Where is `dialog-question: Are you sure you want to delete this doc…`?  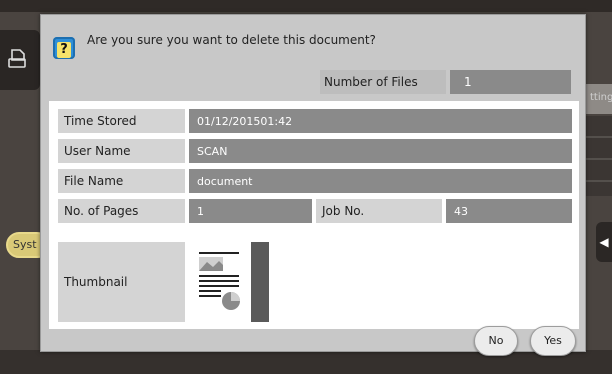
dialog-question: Are you sure you want to delete this doc… is located at coordinates (231, 40).